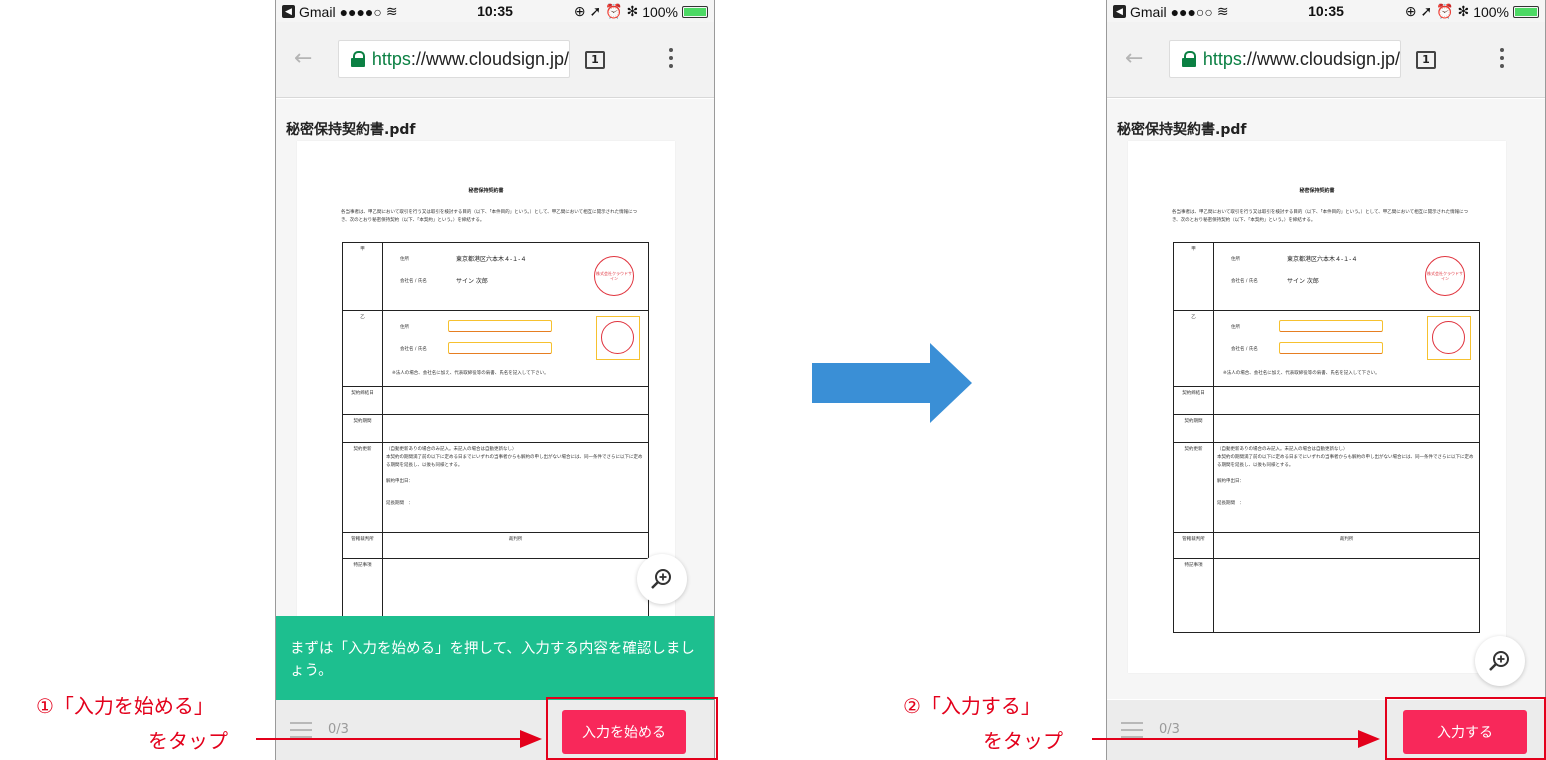 The height and width of the screenshot is (760, 1546). I want to click on step2-instruction-line2: をタップ, so click(1023, 741).